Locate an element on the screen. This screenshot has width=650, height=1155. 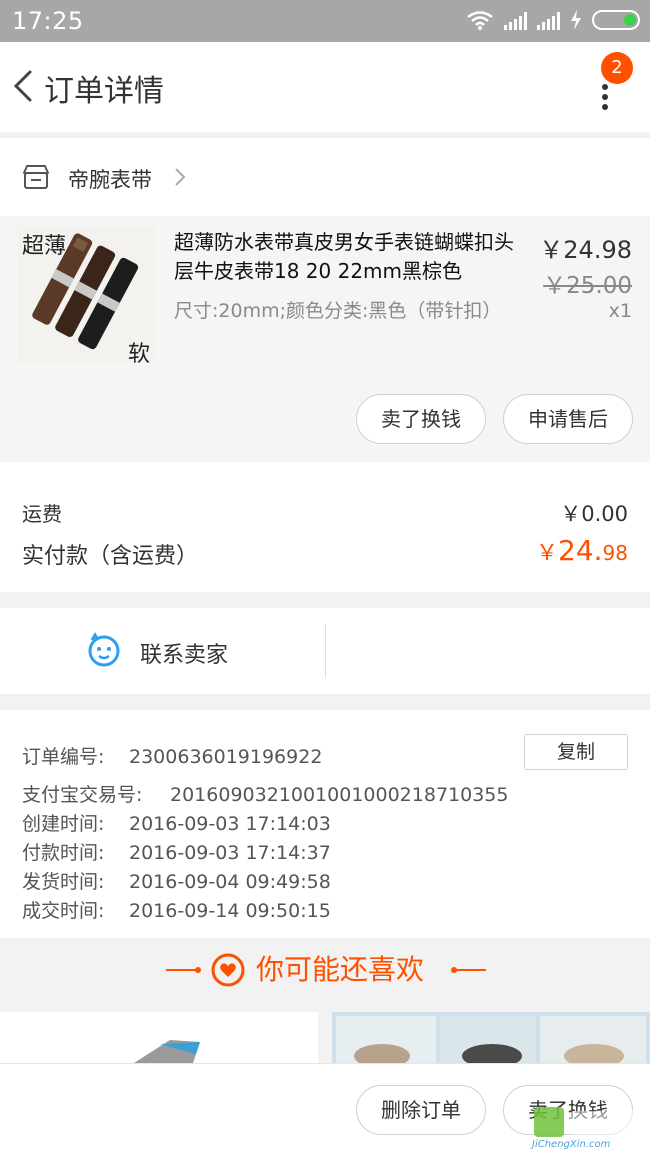
shipped-time-row: 发货时间: 2016-09-04 09:49:58 is located at coordinates (176, 880).